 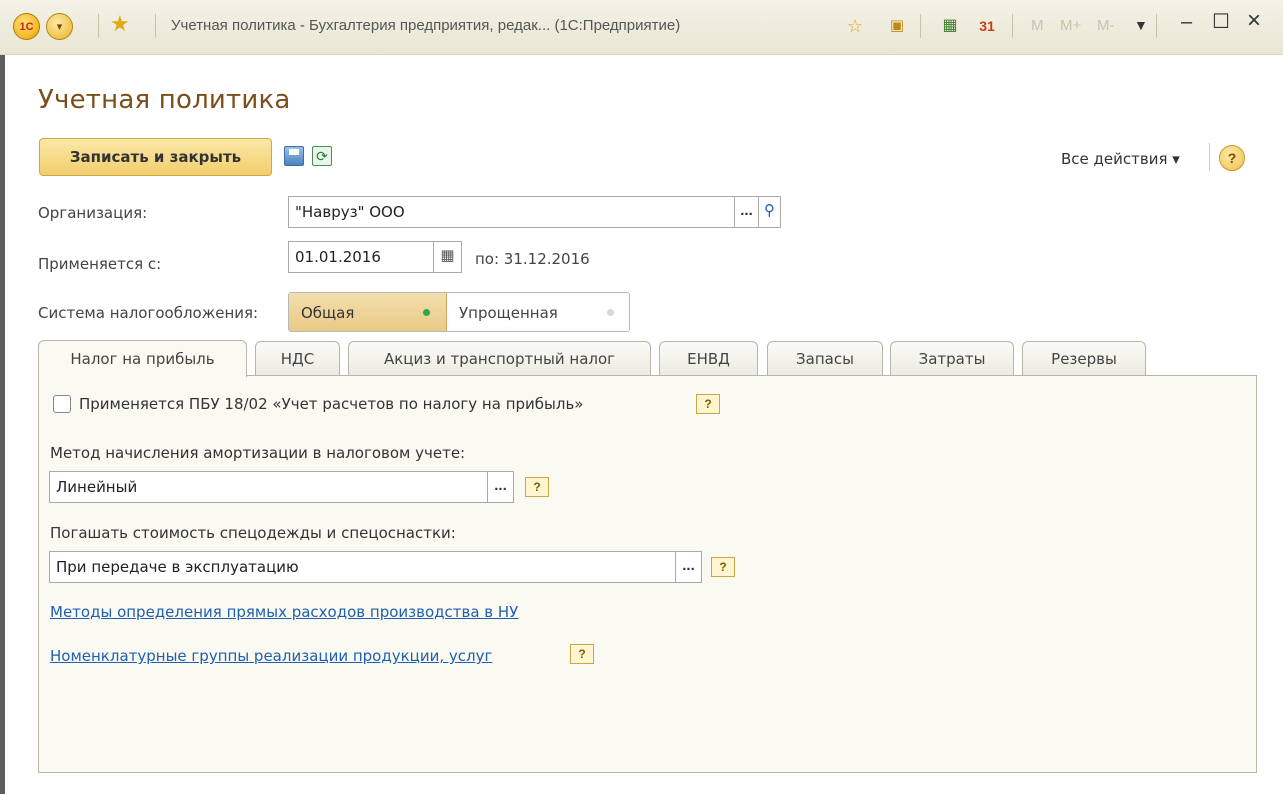 I want to click on pbu-checkbox, so click(x=62, y=404).